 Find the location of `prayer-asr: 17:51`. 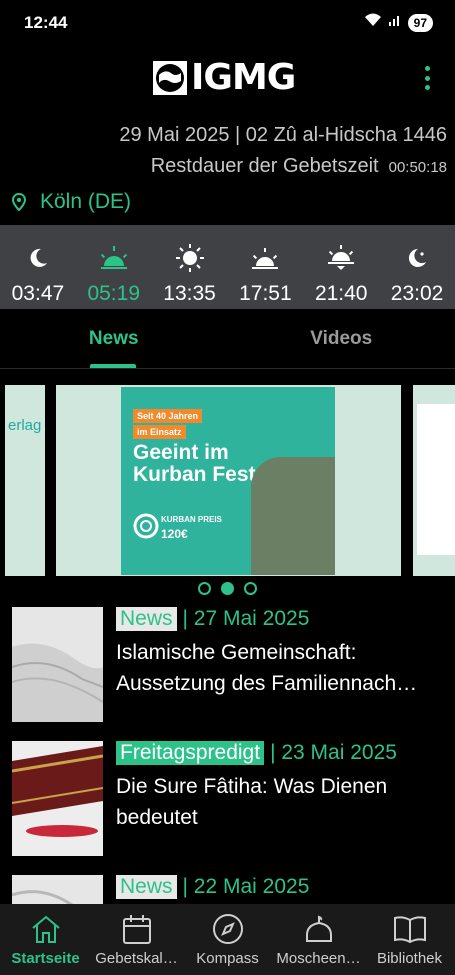

prayer-asr: 17:51 is located at coordinates (265, 267).